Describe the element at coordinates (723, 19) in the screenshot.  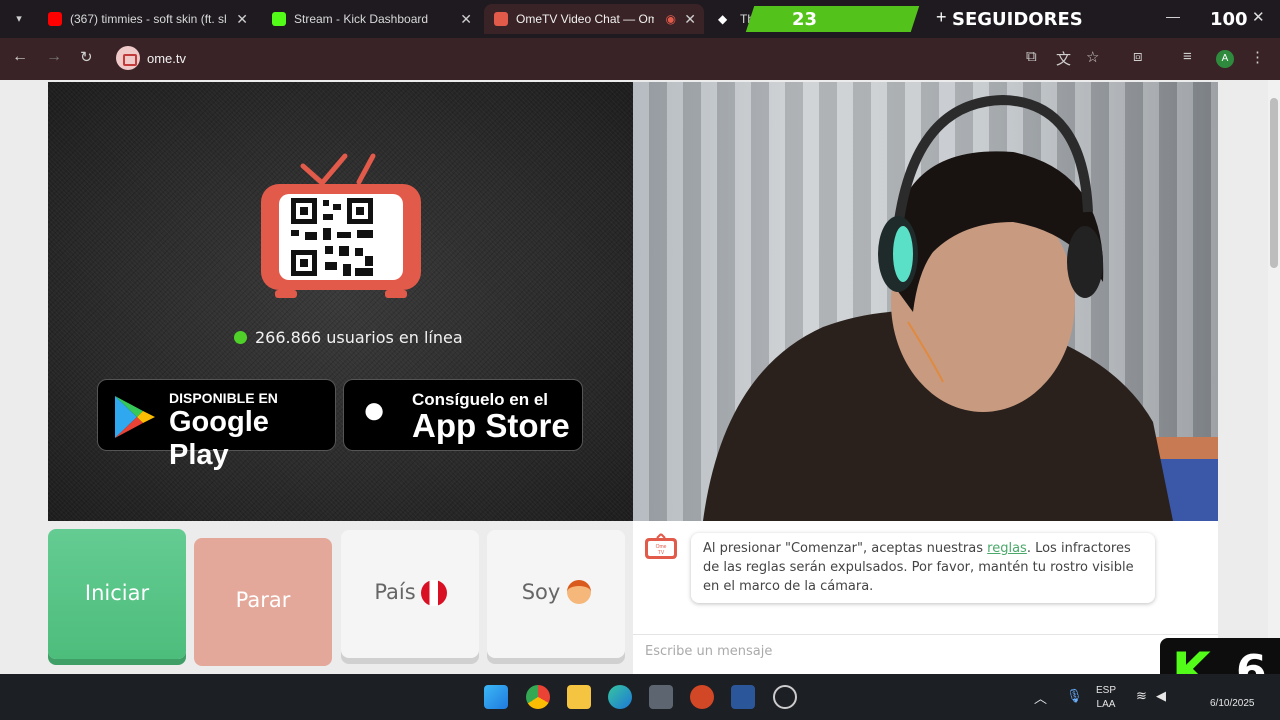
I see `diamond-icon: ◆` at that location.